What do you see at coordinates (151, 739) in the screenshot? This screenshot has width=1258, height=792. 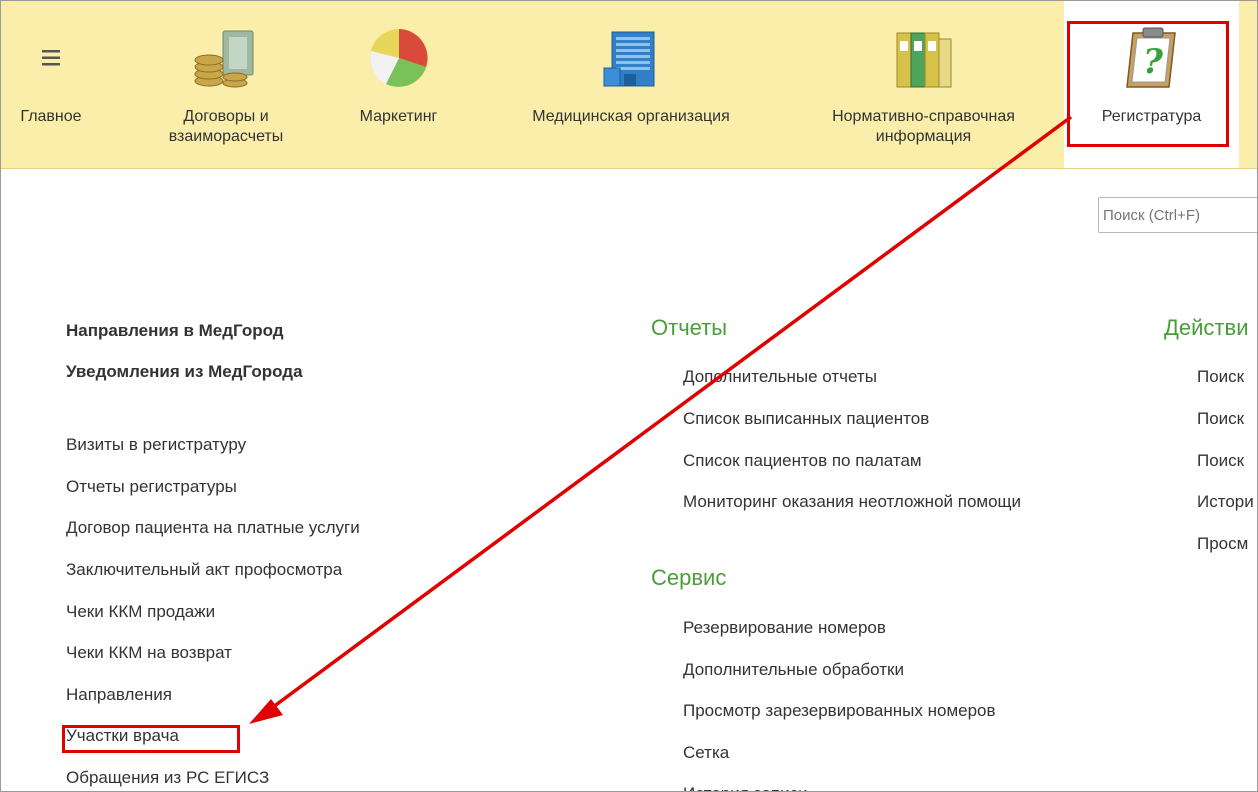 I see `doctor-areas-highlight-frame` at bounding box center [151, 739].